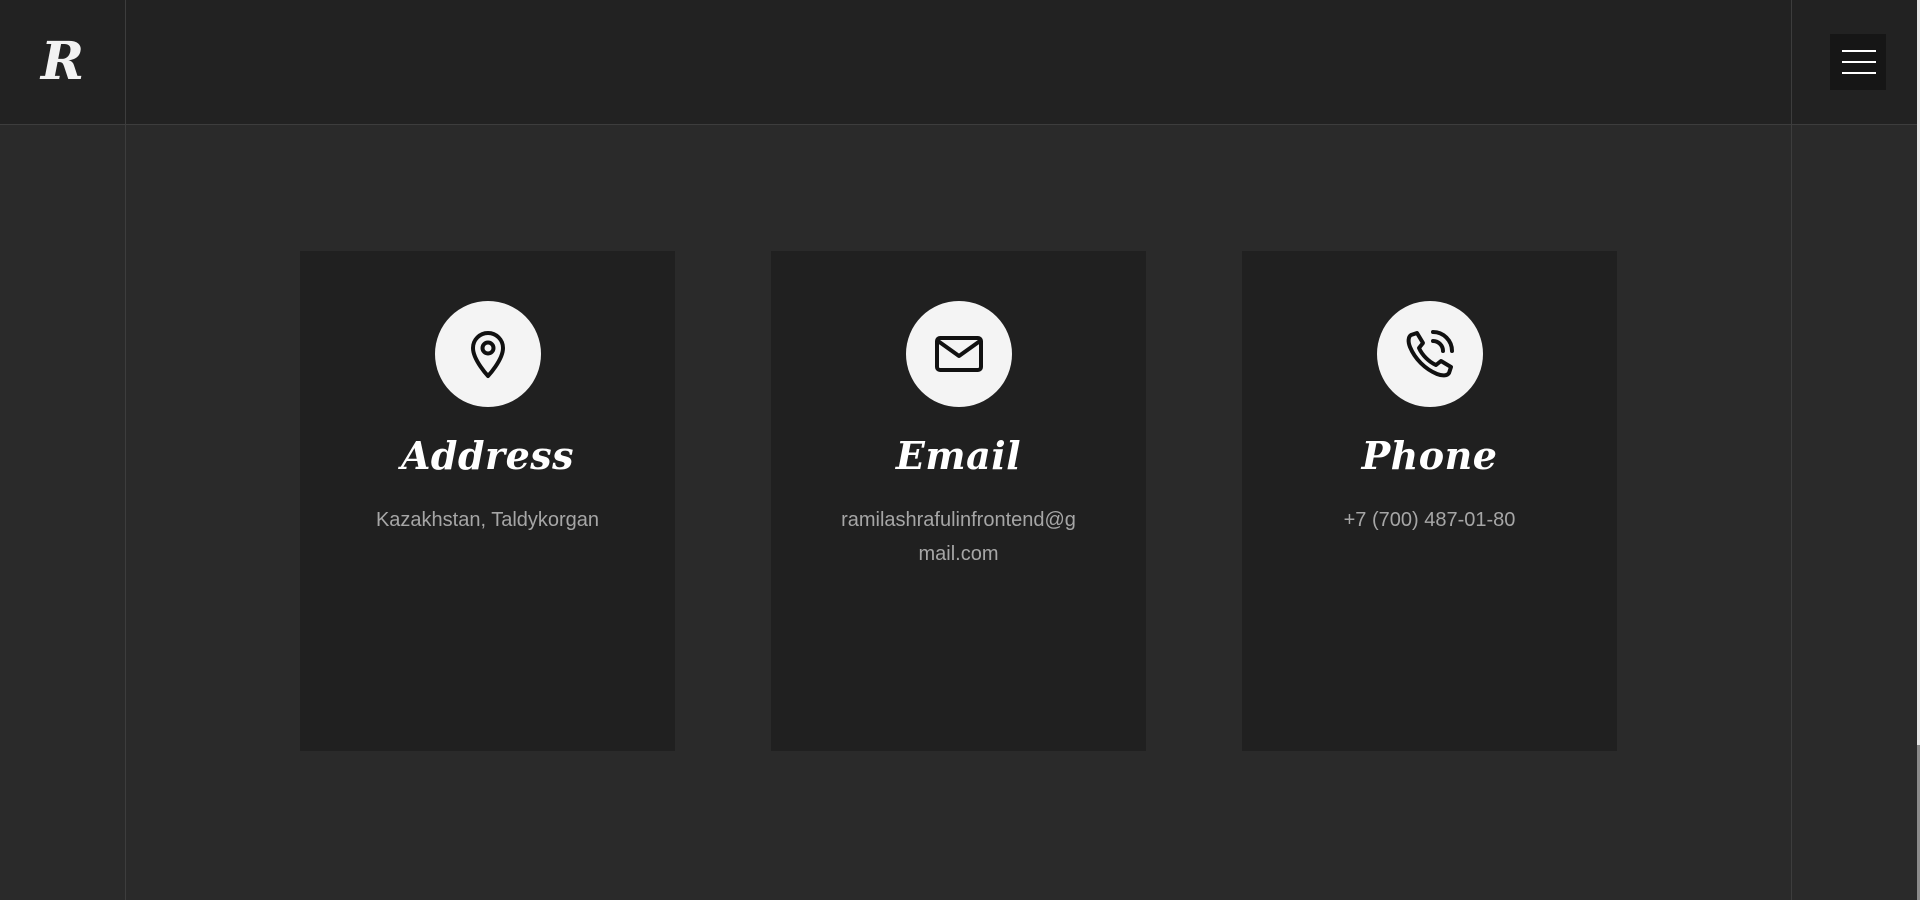 Image resolution: width=1920 pixels, height=900 pixels. I want to click on envelope-icon, so click(959, 354).